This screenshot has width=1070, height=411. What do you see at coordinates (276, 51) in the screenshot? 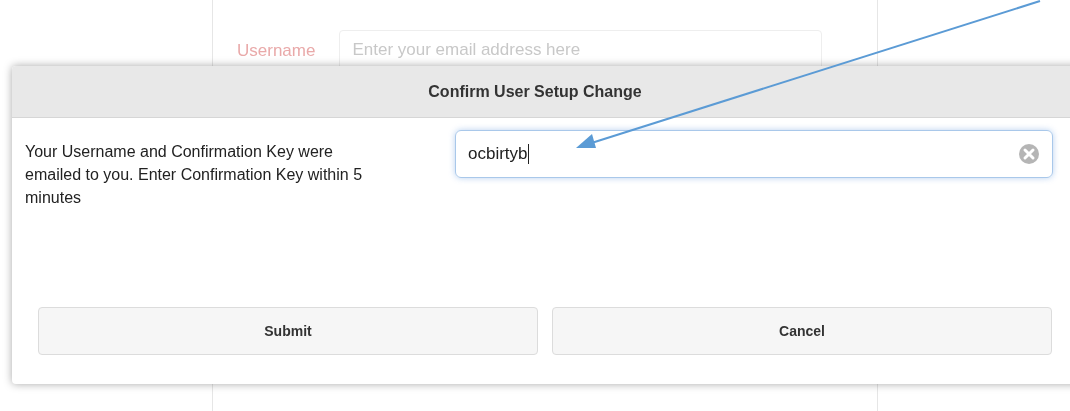
I see `username-label: Username` at bounding box center [276, 51].